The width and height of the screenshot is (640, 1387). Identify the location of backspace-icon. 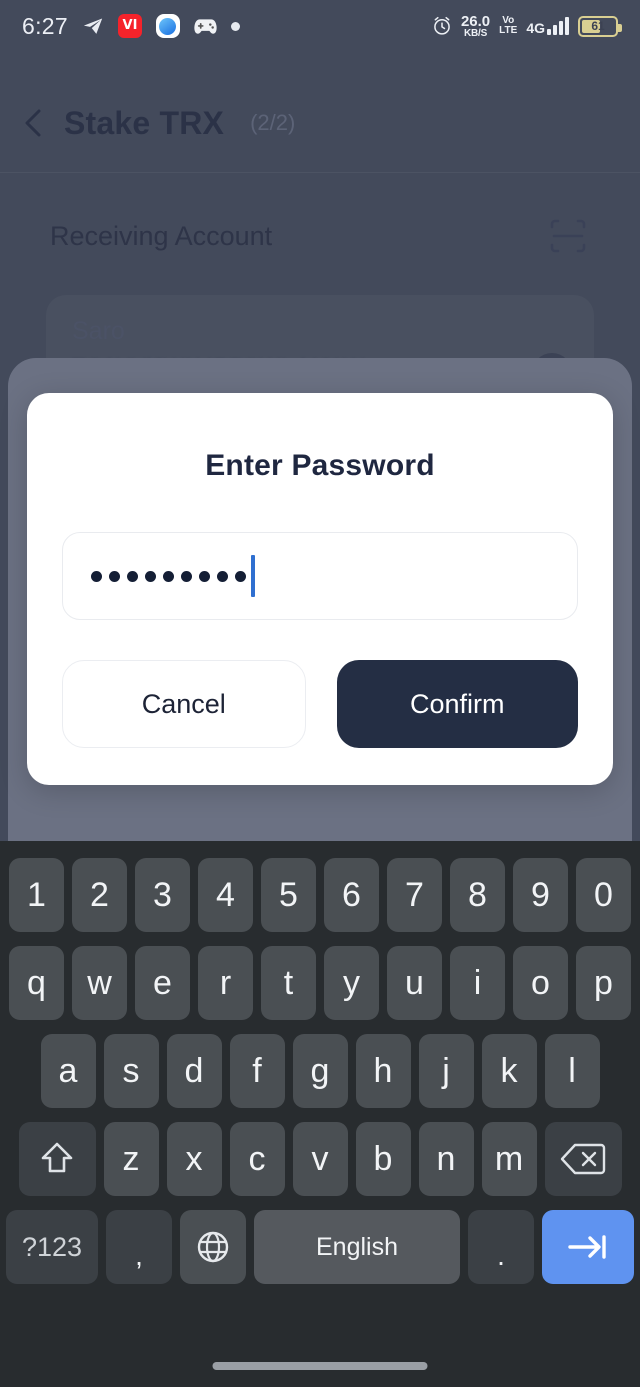
(583, 1159).